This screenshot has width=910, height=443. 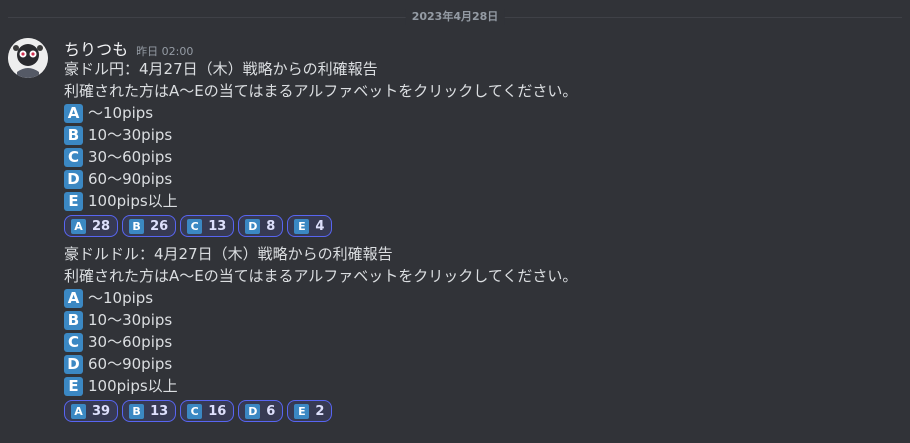 What do you see at coordinates (221, 69) in the screenshot?
I see `post-title: 豪ドル円：4月27日（木）戦略からの利確報告` at bounding box center [221, 69].